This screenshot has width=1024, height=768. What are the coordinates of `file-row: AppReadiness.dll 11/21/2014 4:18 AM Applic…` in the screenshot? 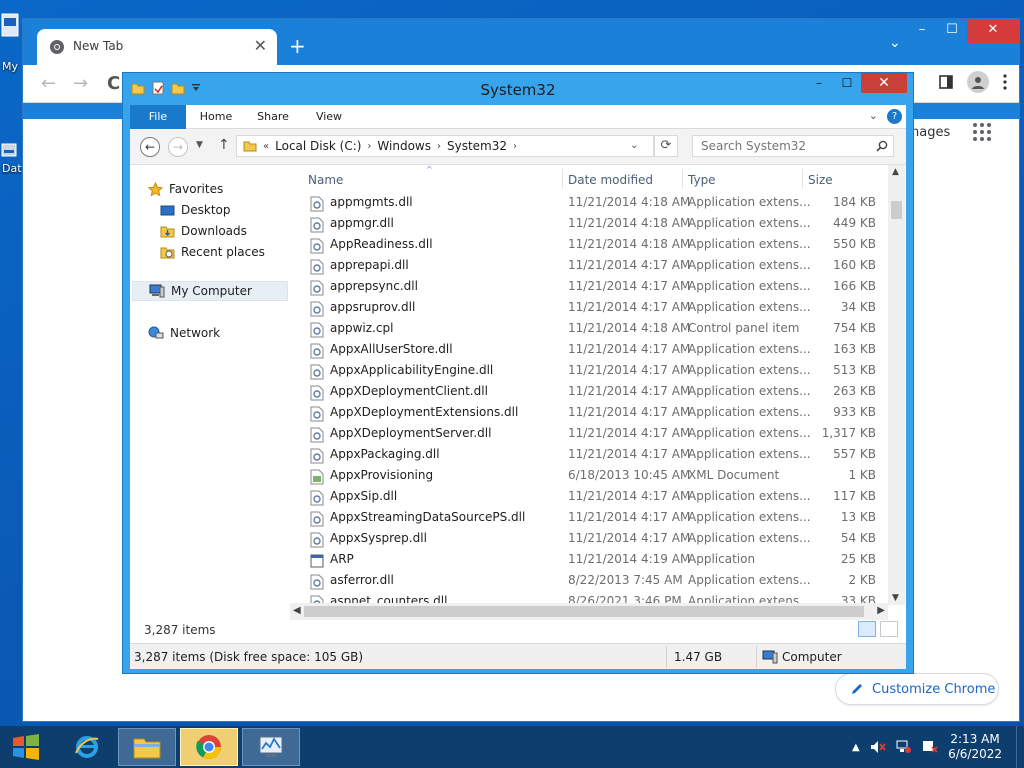 It's located at (600, 245).